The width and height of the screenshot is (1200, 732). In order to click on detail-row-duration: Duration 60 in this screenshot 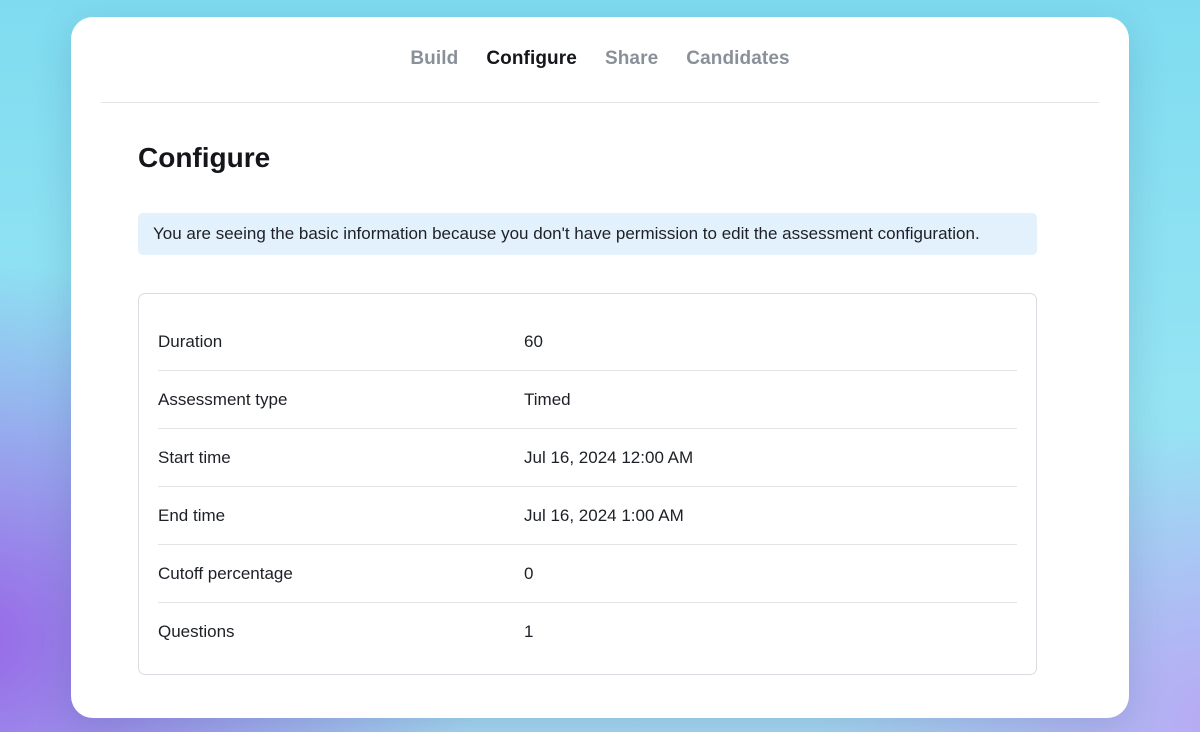, I will do `click(587, 342)`.